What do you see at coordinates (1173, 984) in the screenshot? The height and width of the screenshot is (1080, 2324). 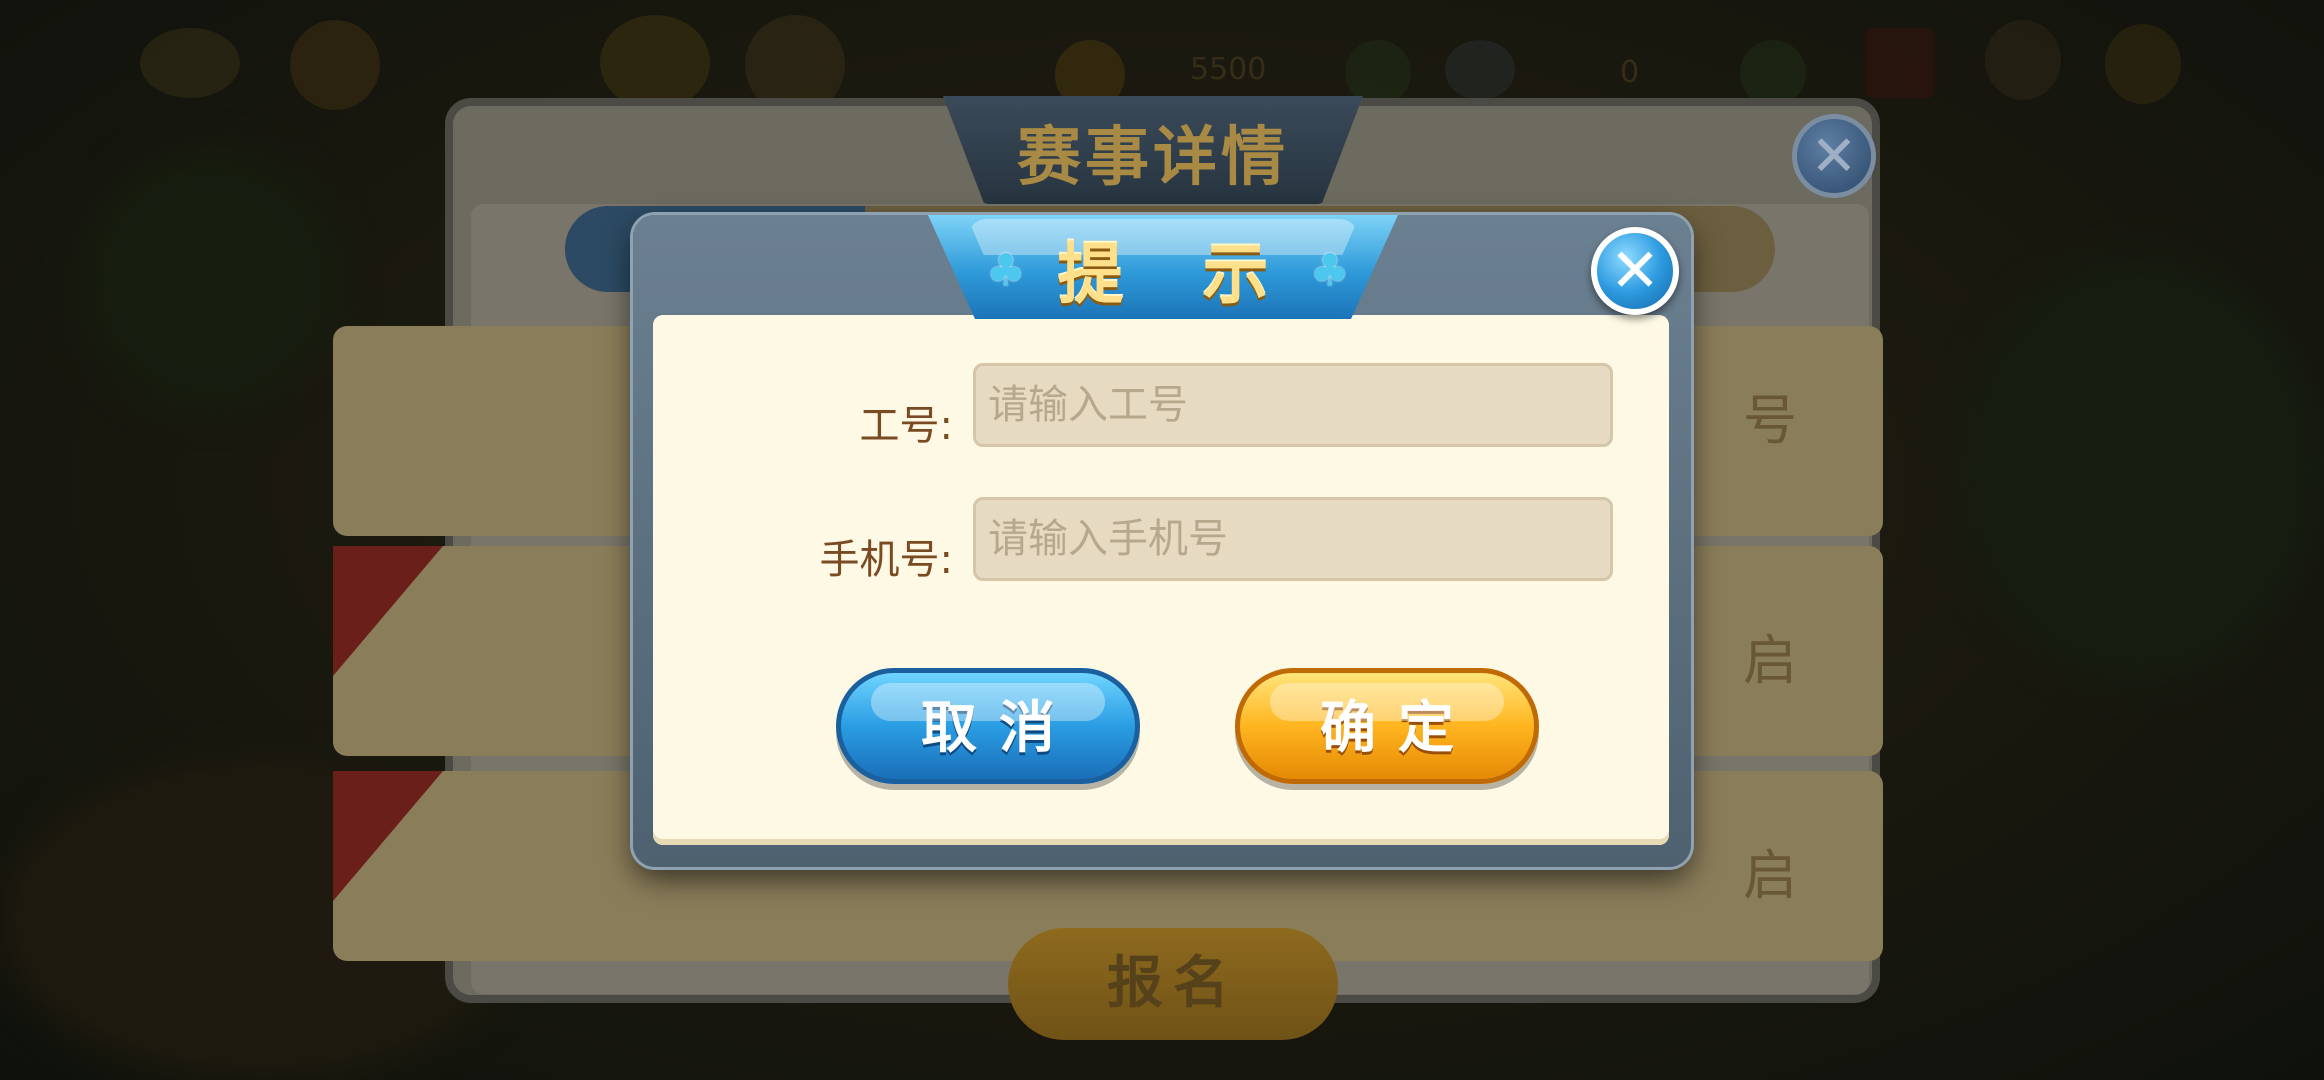 I see `signup-button: 报名` at bounding box center [1173, 984].